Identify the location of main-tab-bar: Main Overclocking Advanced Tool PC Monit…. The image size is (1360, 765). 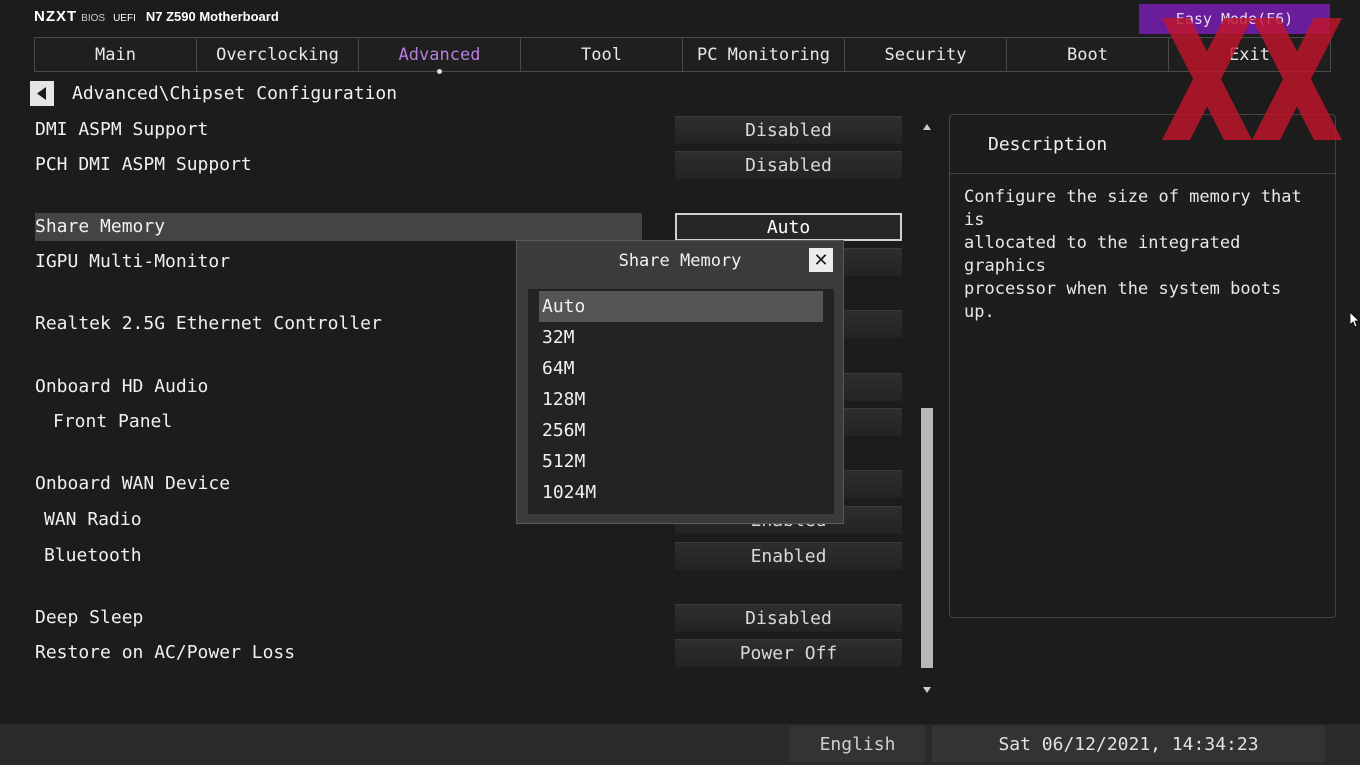
(682, 55).